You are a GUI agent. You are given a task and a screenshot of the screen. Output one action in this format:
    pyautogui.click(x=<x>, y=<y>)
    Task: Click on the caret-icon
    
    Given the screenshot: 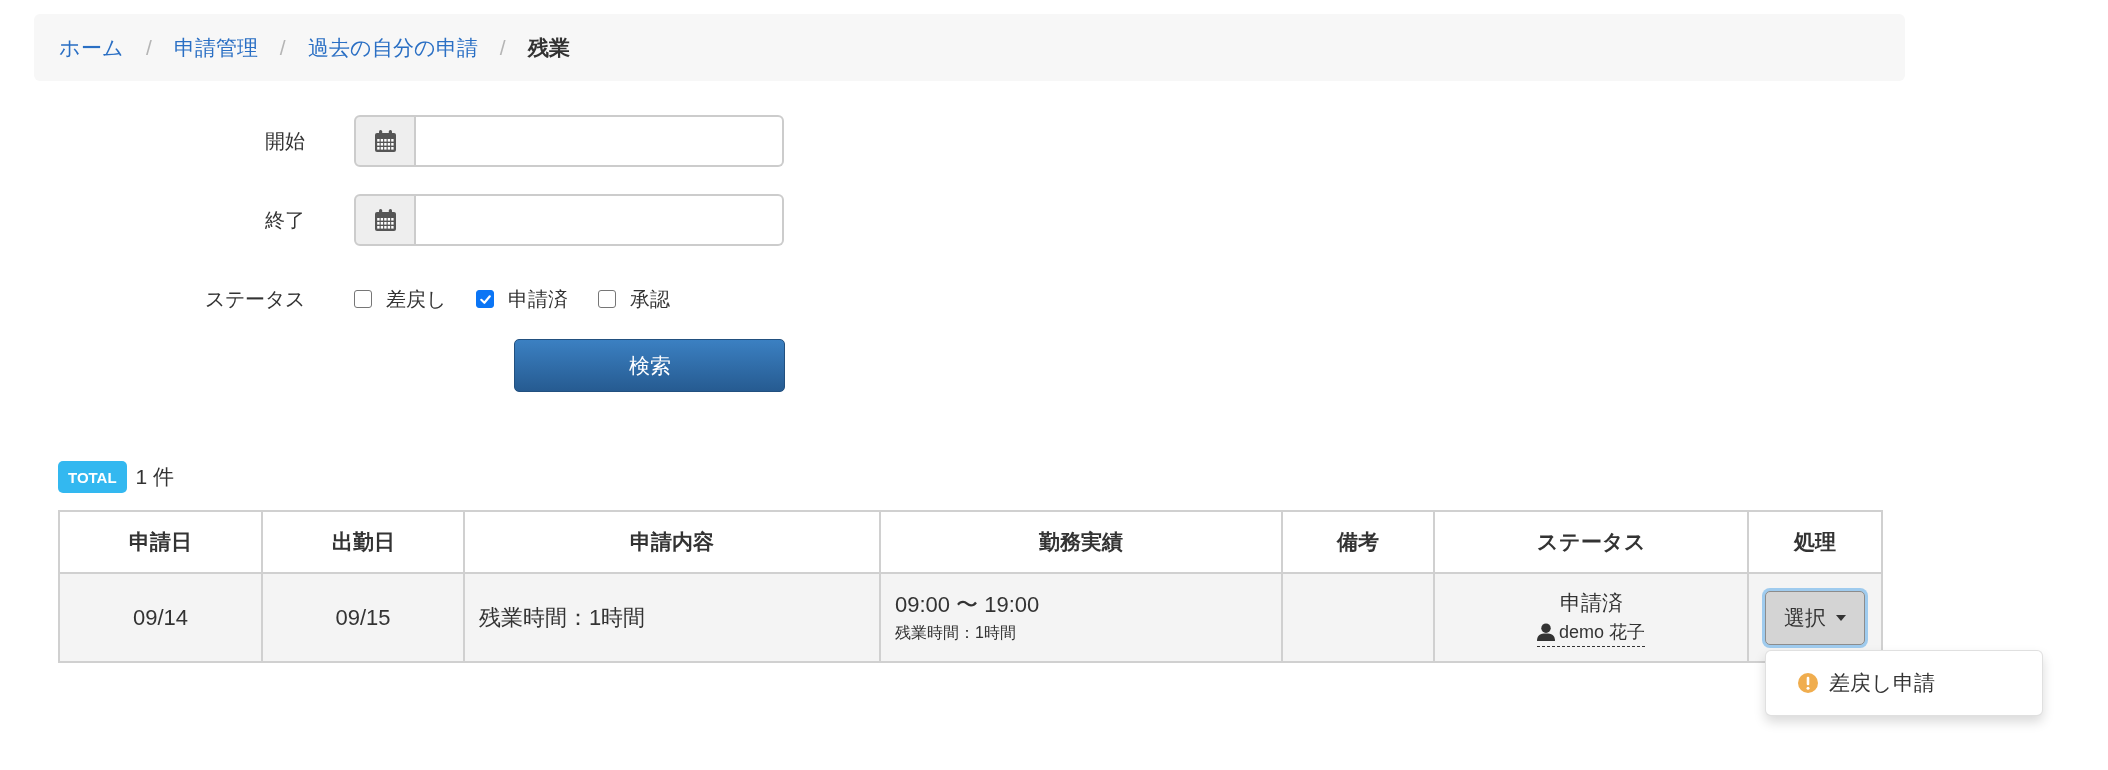 What is the action you would take?
    pyautogui.click(x=1841, y=617)
    